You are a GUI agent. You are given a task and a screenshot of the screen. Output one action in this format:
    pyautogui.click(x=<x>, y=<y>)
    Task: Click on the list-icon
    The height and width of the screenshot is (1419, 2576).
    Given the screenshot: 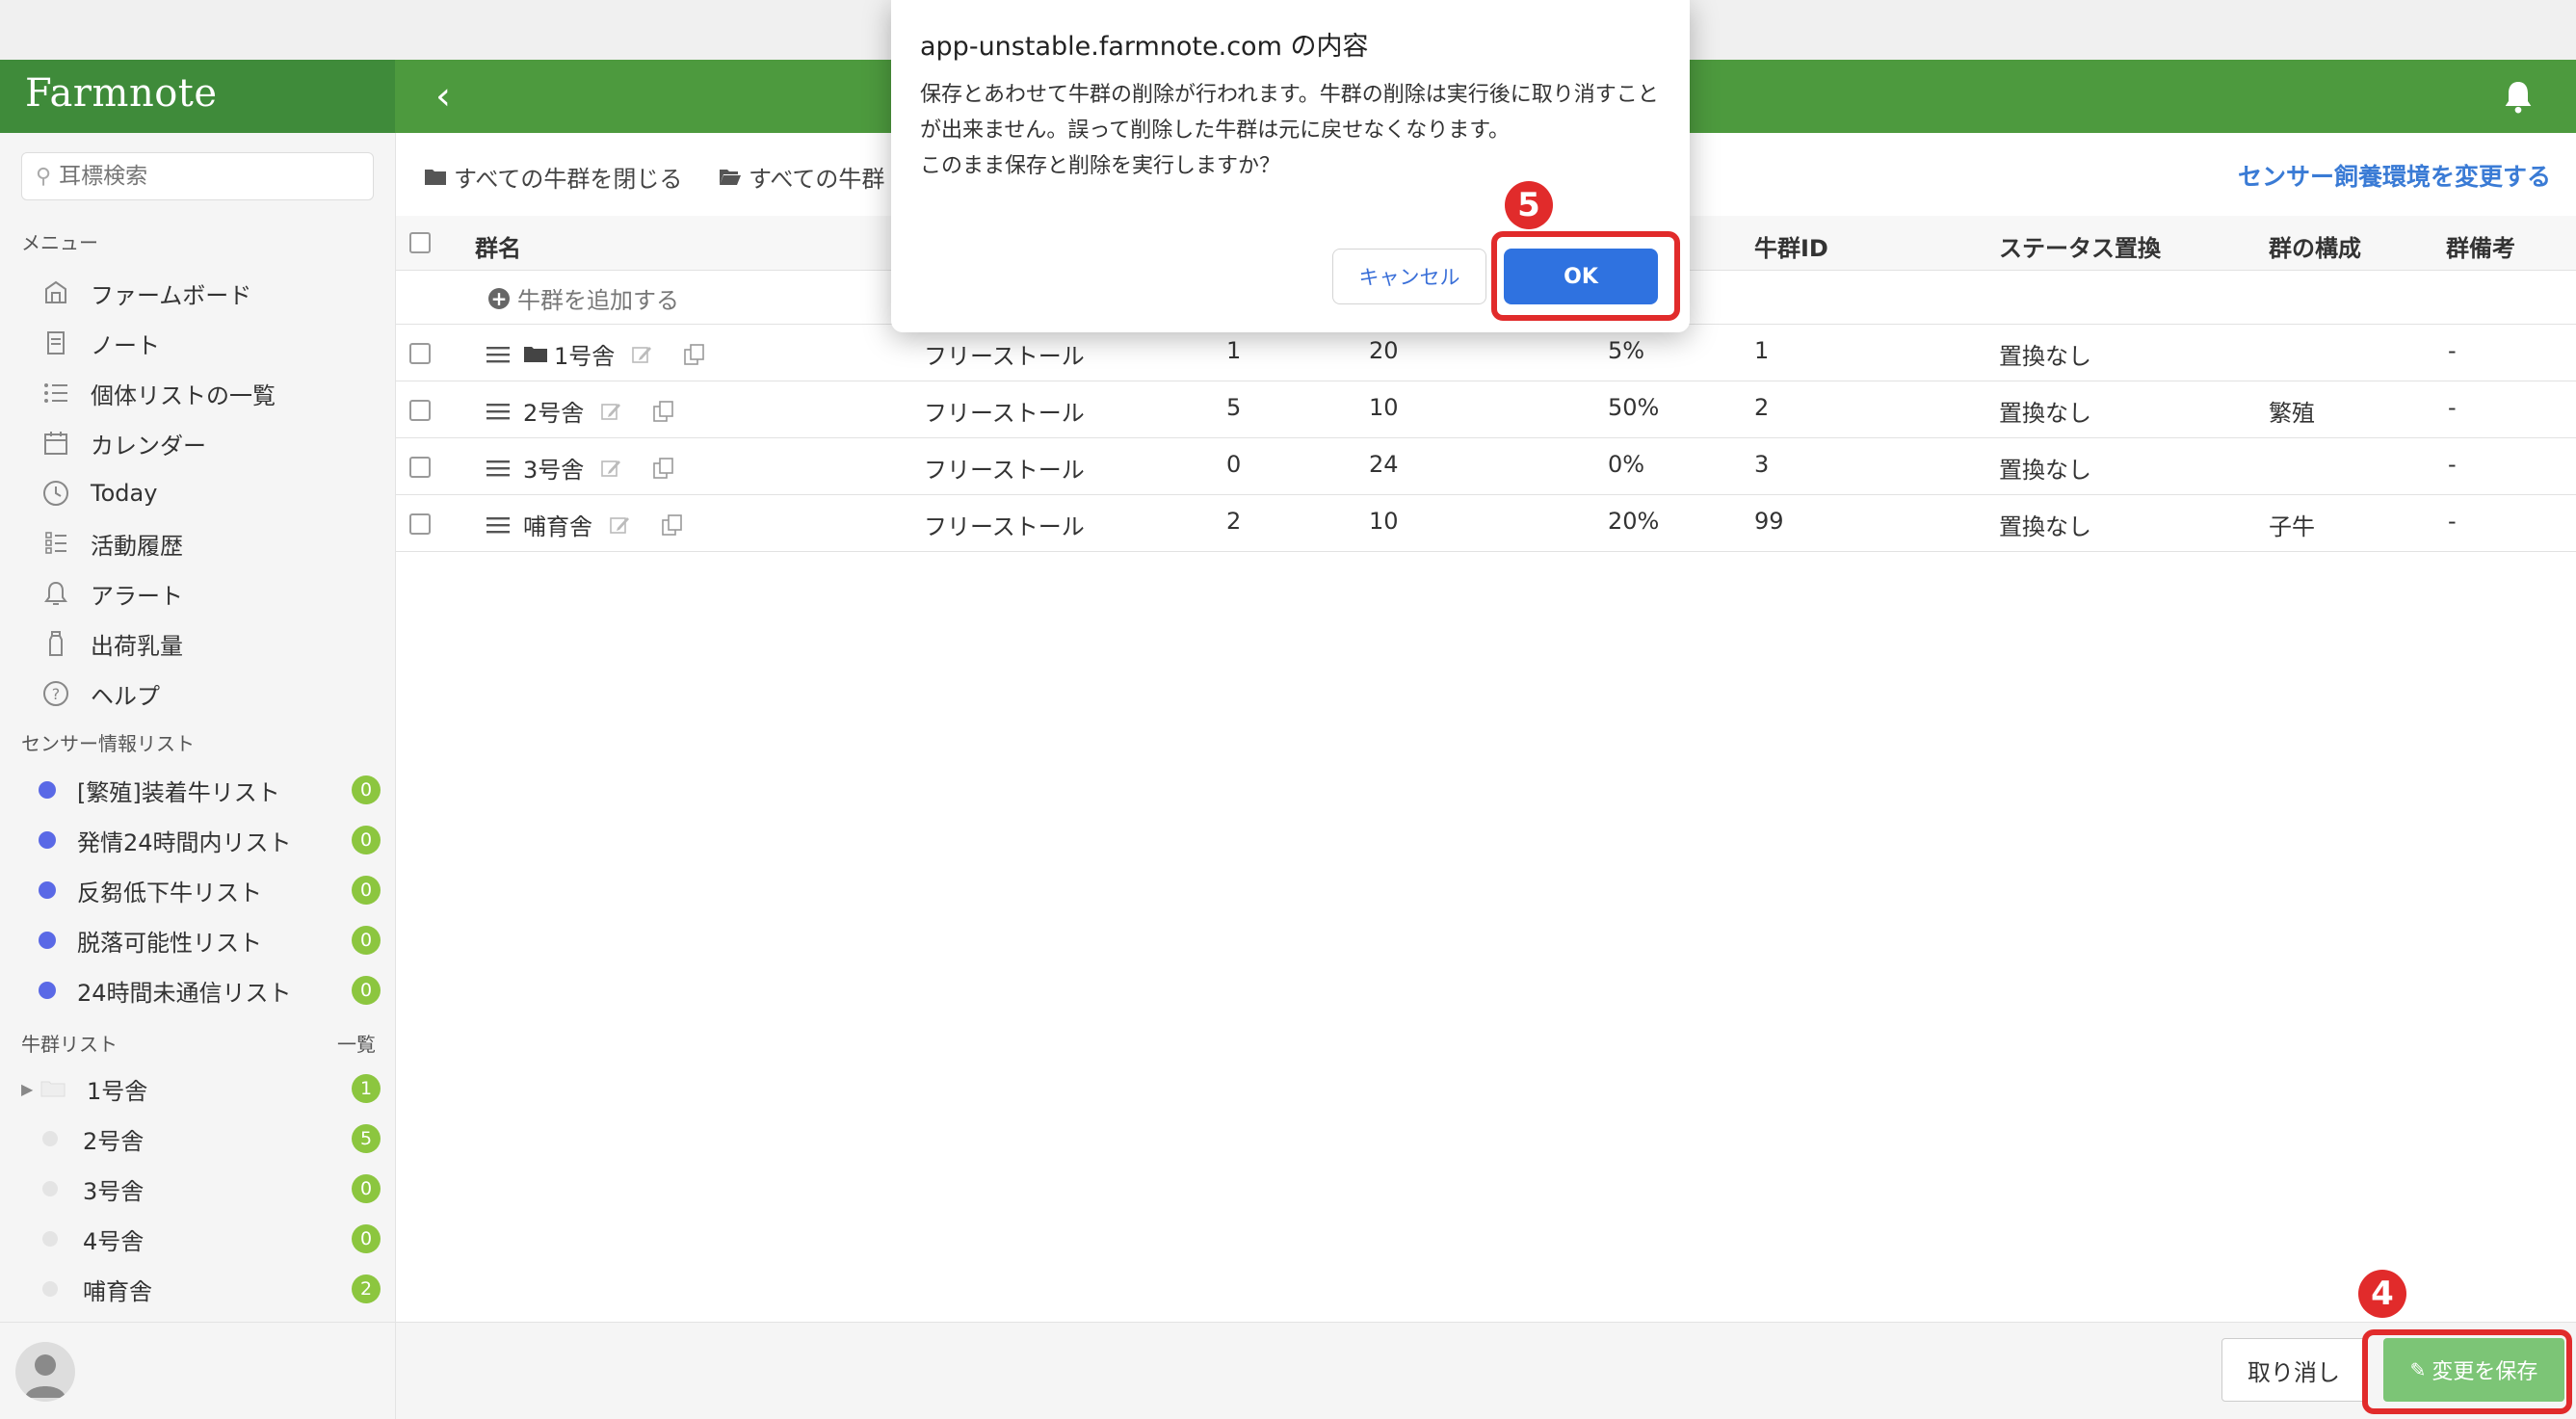 What is the action you would take?
    pyautogui.click(x=56, y=393)
    